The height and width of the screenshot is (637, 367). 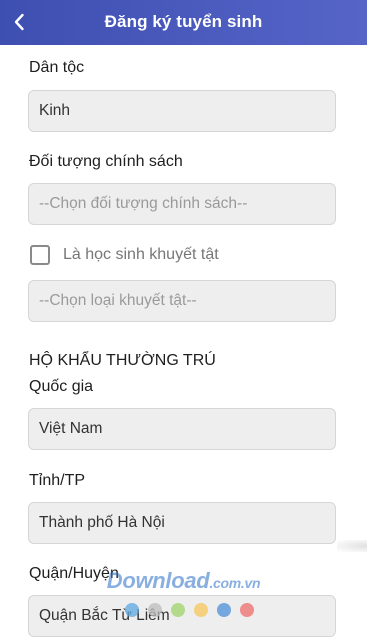 I want to click on watermark-text: Download, so click(x=158, y=580).